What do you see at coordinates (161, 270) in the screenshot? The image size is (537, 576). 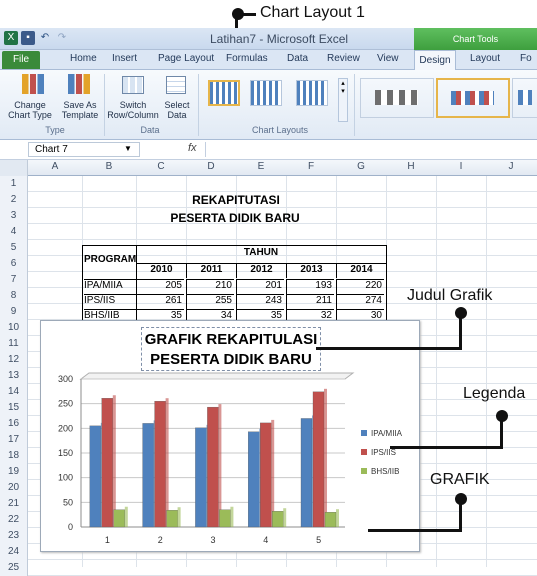 I see `year-header: 2010` at bounding box center [161, 270].